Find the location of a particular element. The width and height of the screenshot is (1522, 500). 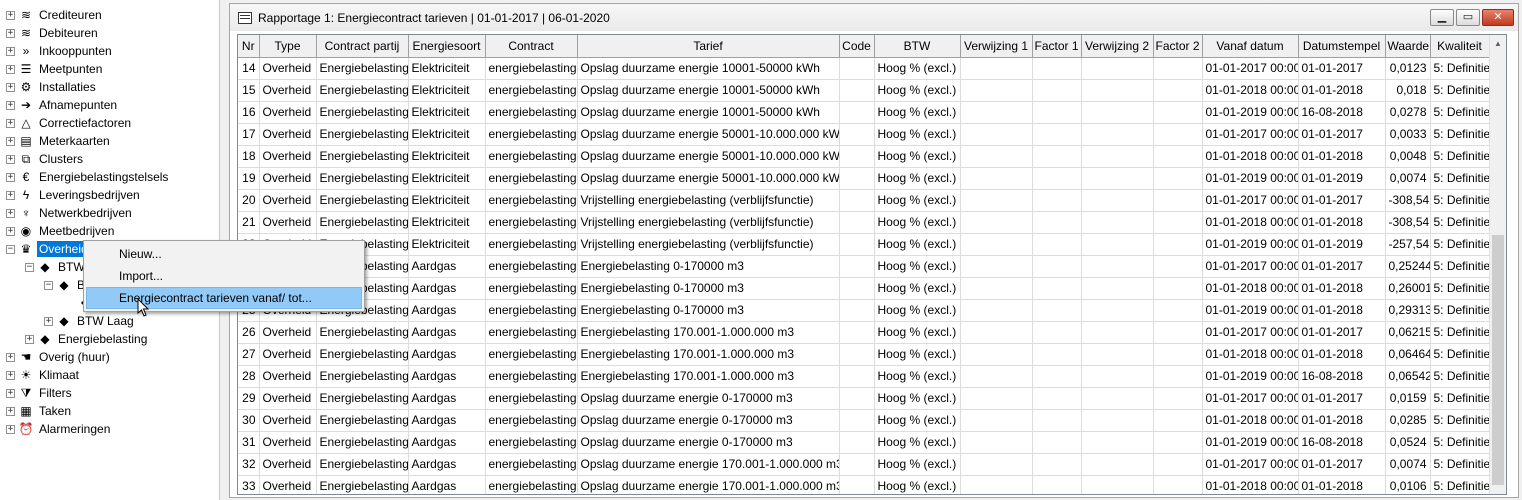

column-header: Contract is located at coordinates (531, 46).